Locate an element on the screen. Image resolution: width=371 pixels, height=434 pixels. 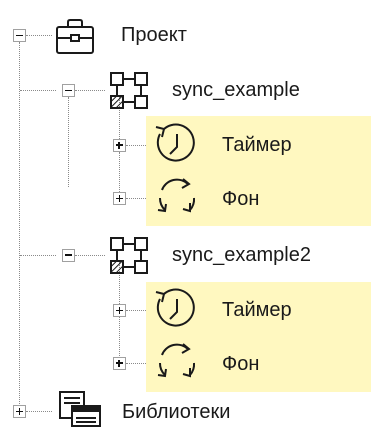
project-label: Проект is located at coordinates (154, 35).